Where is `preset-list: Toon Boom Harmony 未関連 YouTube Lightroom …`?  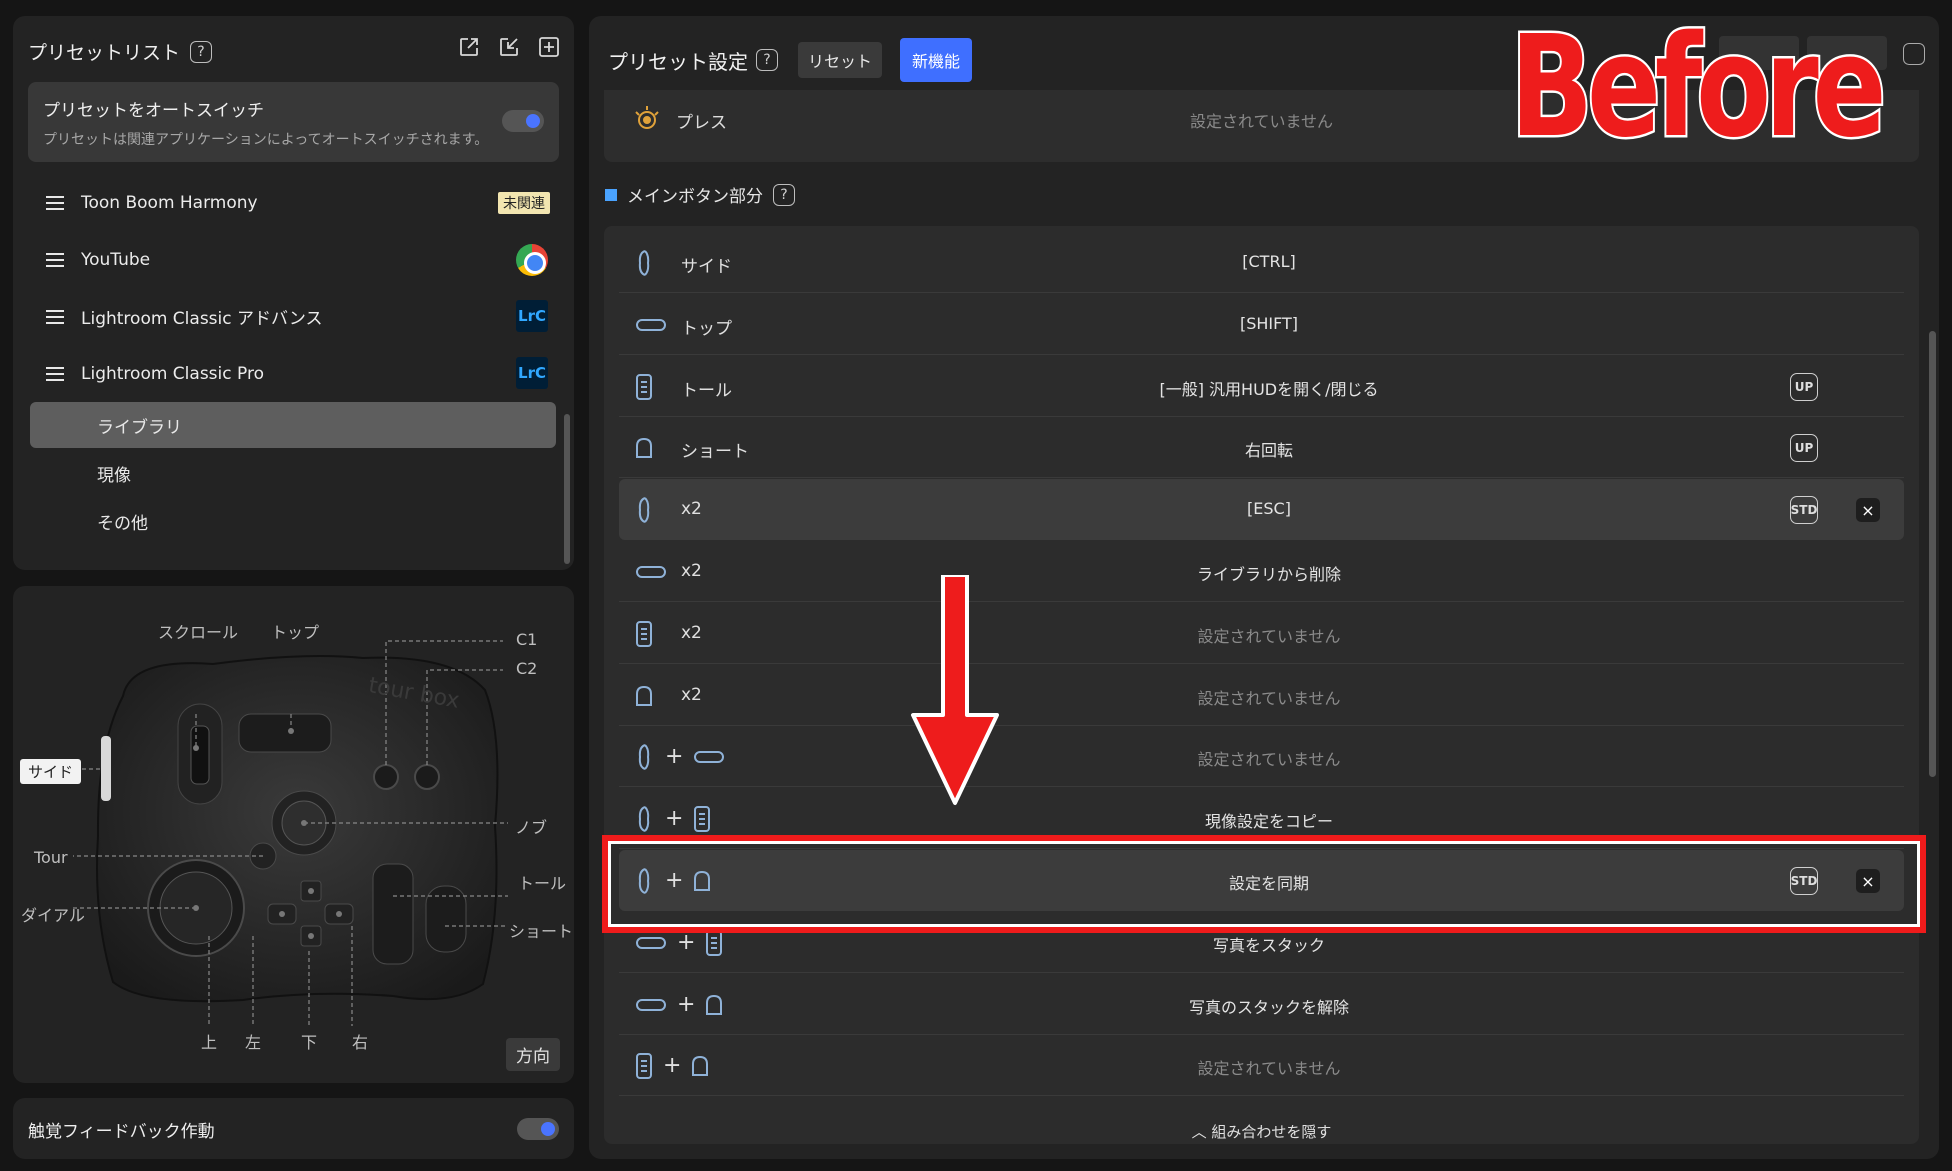 preset-list: Toon Boom Harmony 未関連 YouTube Lightroom … is located at coordinates (298, 360).